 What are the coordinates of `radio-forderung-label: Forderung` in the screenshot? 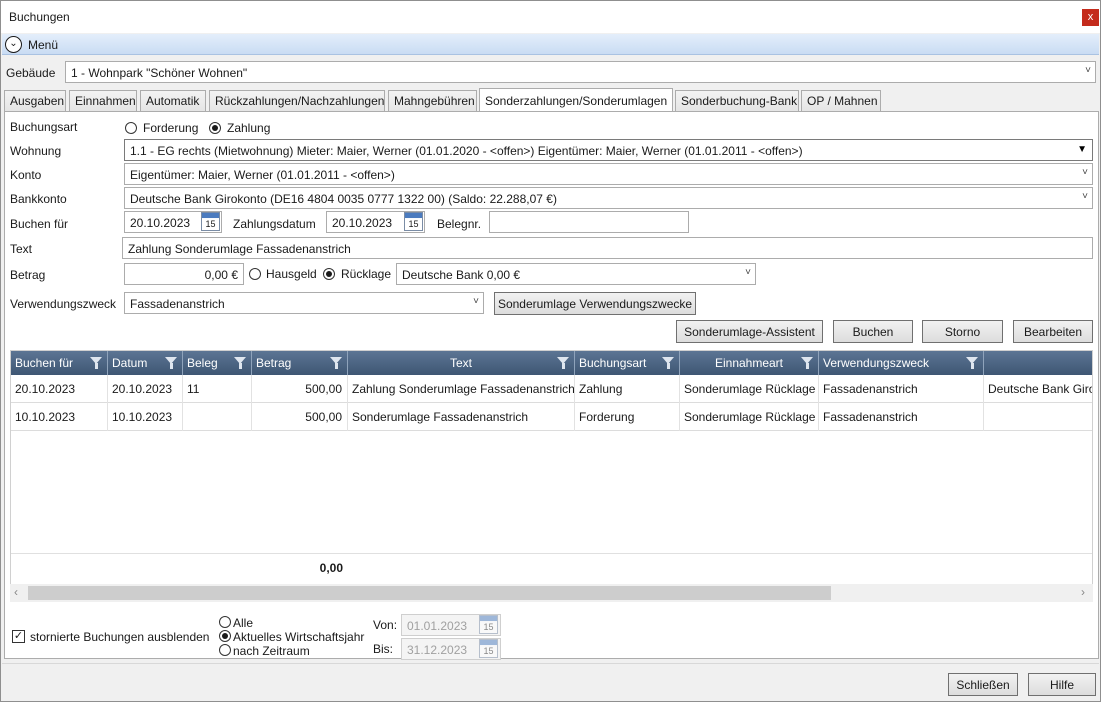 It's located at (170, 128).